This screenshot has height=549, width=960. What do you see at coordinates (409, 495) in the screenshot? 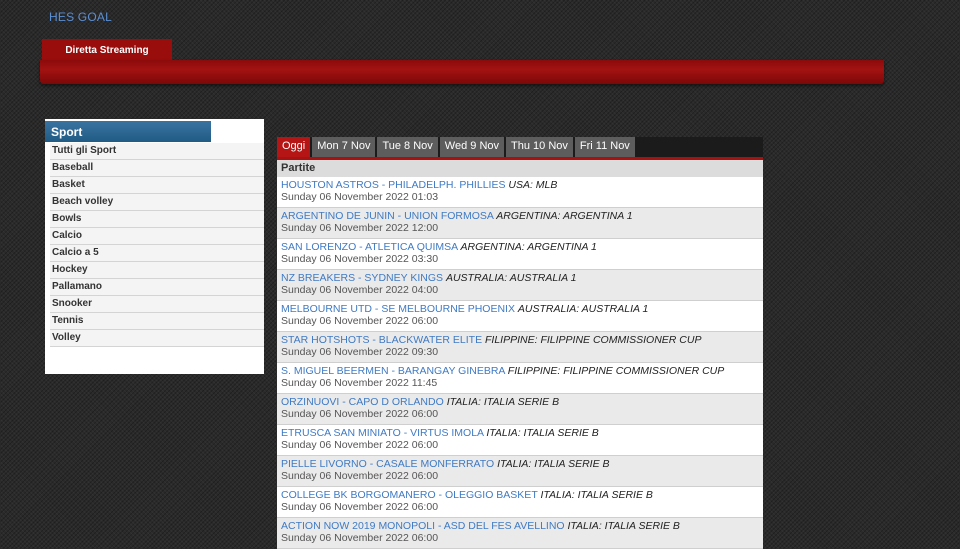
I see `match-teams-link: COLLEGE BK BORGOMANERO - OLEGGIO BASKET` at bounding box center [409, 495].